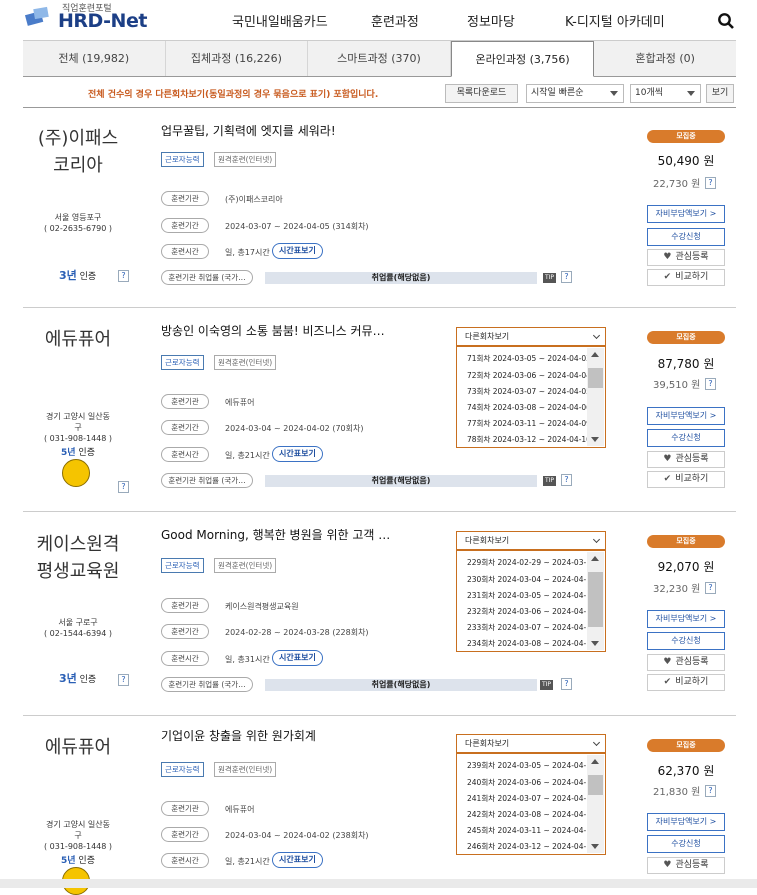 The image size is (757, 895). Describe the element at coordinates (78, 152) in the screenshot. I see `org-name: (주)이패스 코리아` at that location.